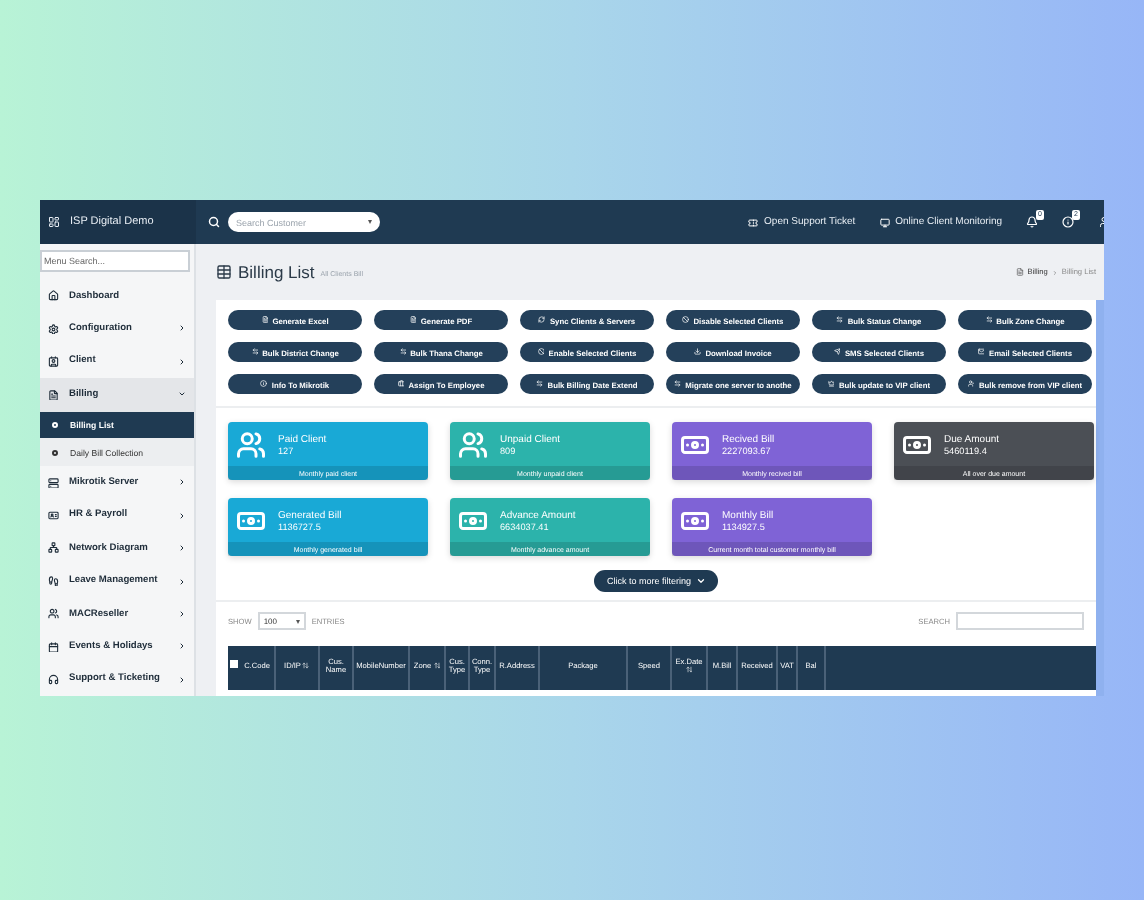 The width and height of the screenshot is (1144, 900). I want to click on ticket-icon, so click(753, 222).